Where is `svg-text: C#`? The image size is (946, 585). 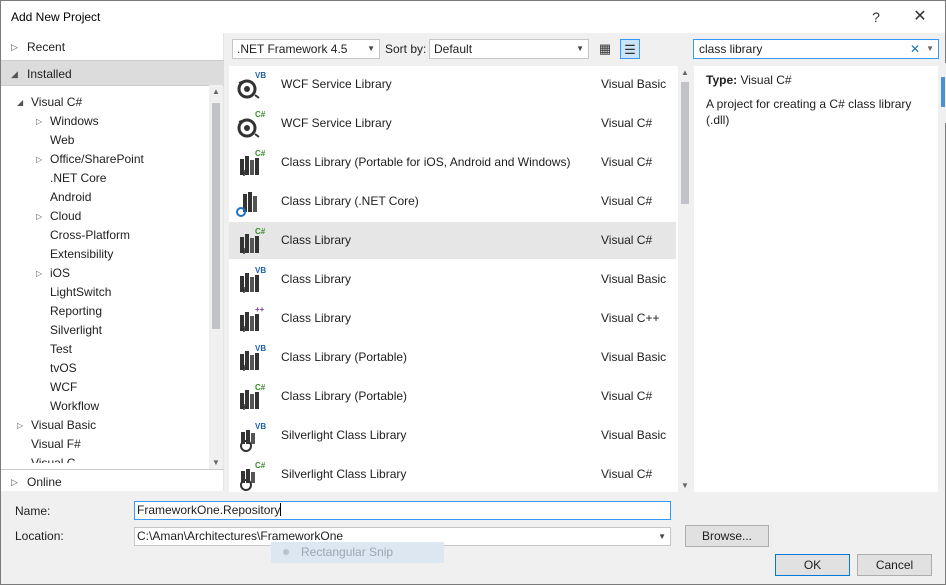
svg-text: C# is located at coordinates (260, 153).